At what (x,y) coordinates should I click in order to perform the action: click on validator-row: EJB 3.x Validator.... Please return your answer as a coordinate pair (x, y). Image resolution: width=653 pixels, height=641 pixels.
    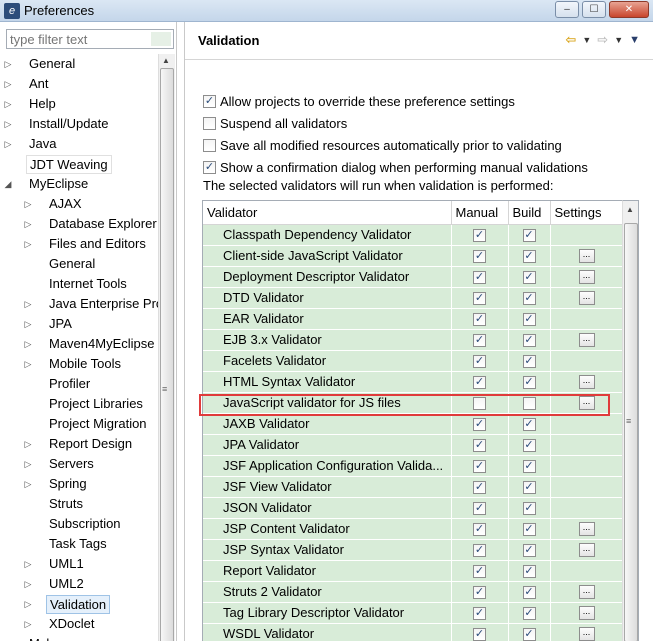
    Looking at the image, I should click on (413, 340).